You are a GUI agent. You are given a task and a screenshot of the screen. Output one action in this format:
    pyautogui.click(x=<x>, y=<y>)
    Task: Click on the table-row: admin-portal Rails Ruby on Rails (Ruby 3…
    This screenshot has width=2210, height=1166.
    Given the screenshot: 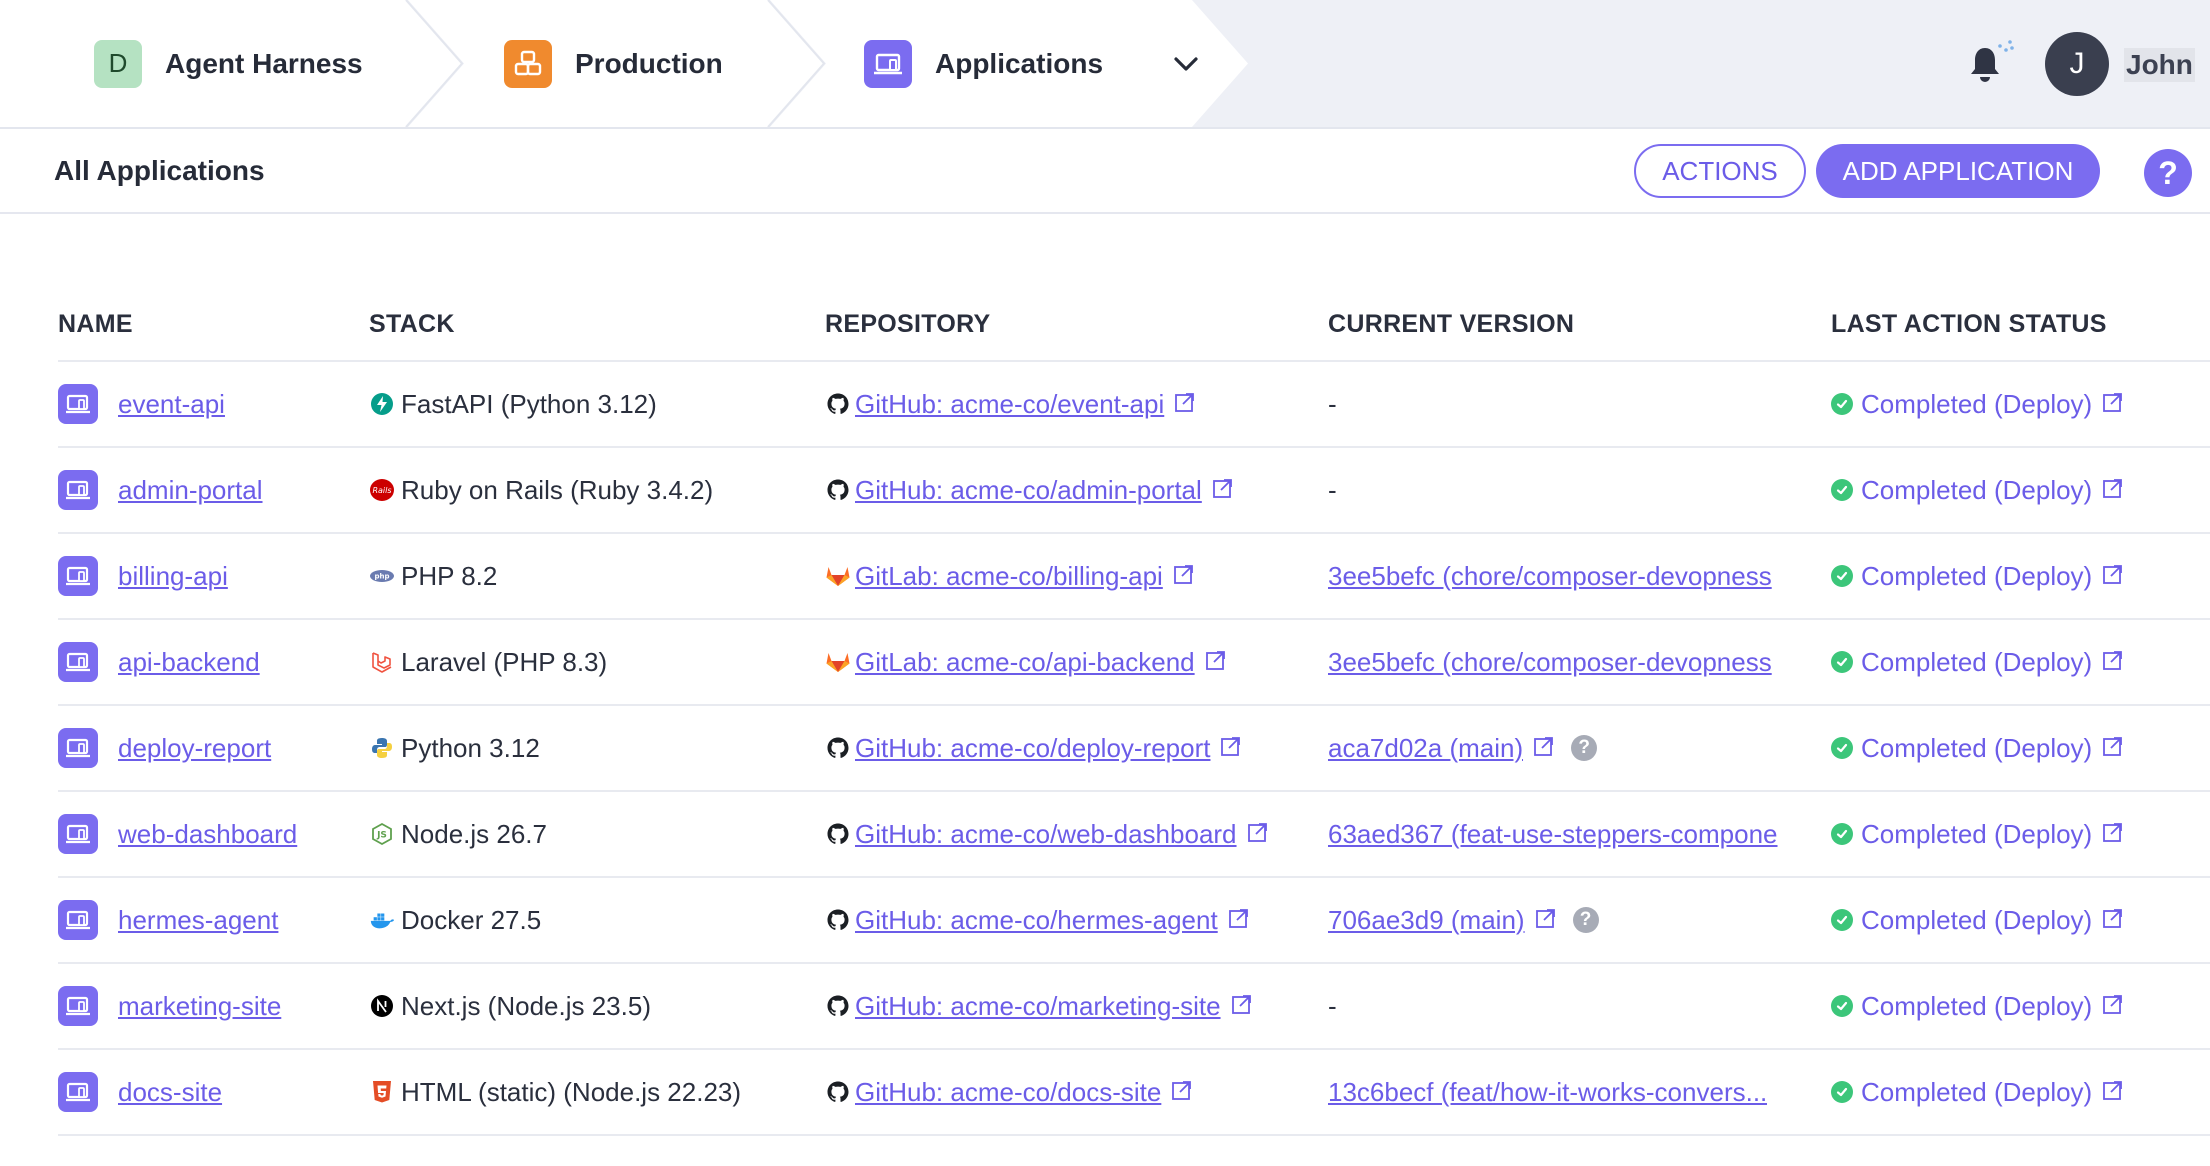 What is the action you would take?
    pyautogui.click(x=1134, y=491)
    